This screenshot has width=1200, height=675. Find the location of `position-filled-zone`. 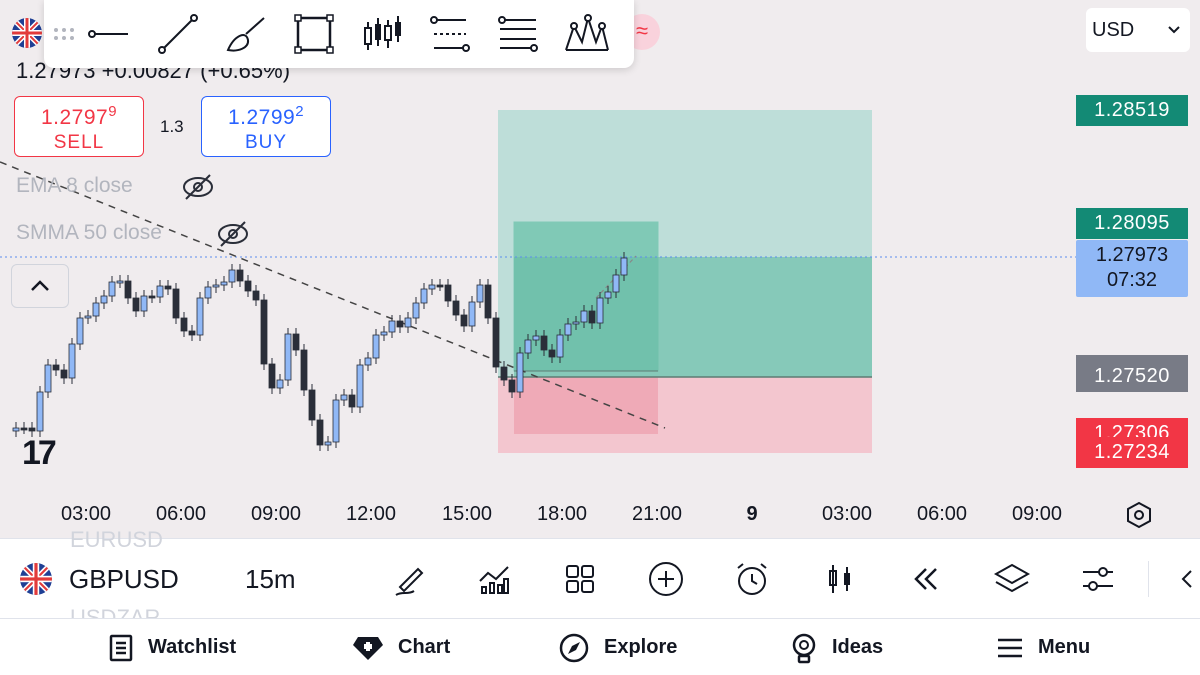

position-filled-zone is located at coordinates (693, 317).